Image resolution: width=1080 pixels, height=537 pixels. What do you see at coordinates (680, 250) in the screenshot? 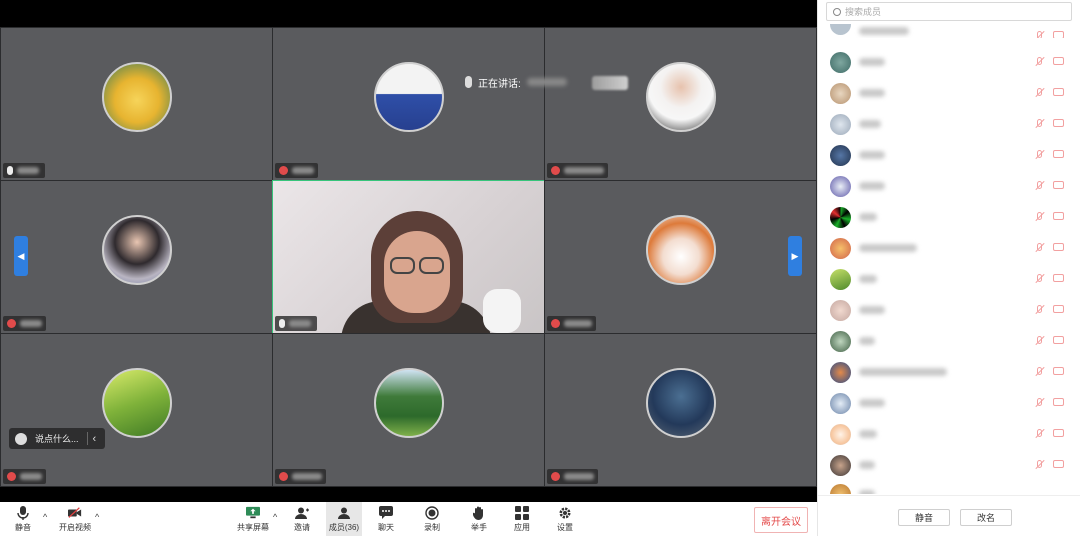
I see `participant-avatar` at bounding box center [680, 250].